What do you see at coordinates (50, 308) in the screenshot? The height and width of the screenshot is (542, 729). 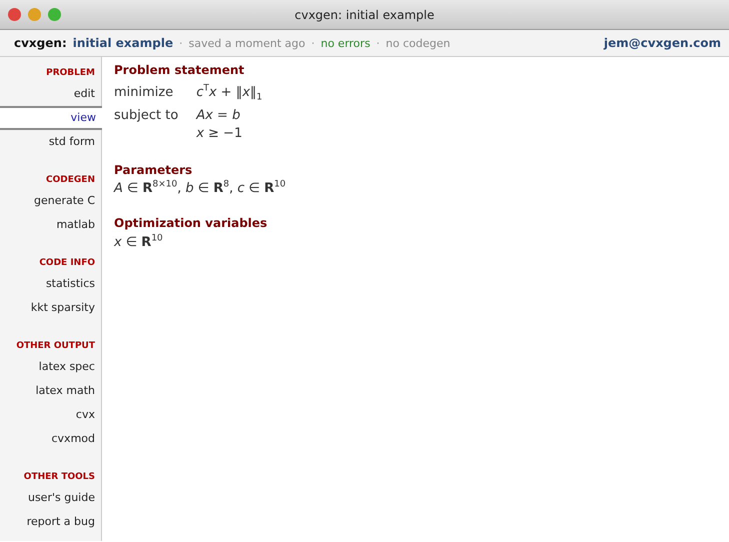 I see `sidebar-item: kkt sparsity` at bounding box center [50, 308].